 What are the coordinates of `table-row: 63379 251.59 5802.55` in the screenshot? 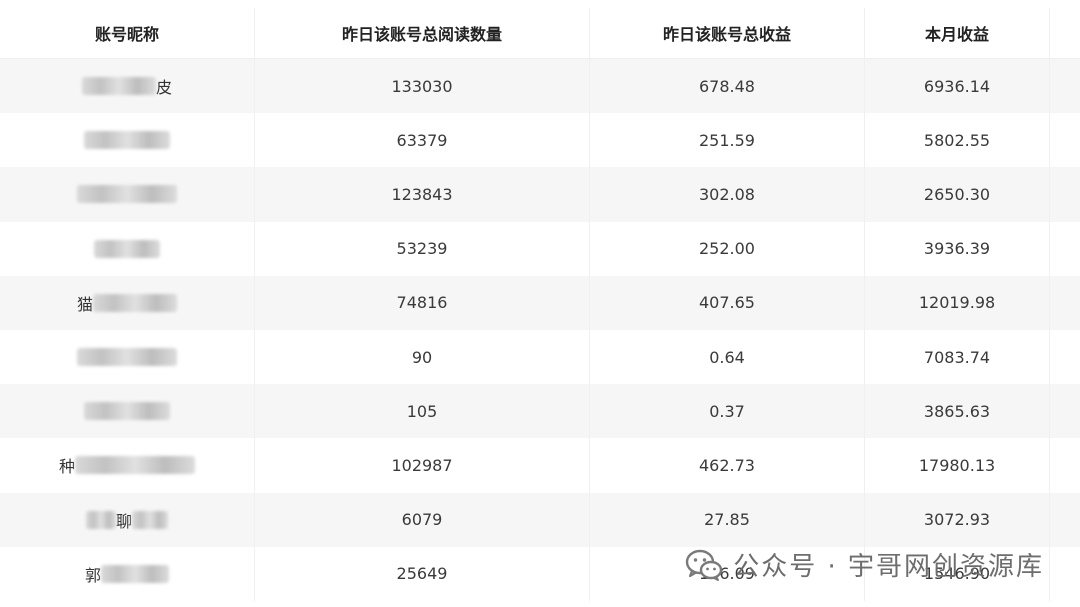 It's located at (540, 140).